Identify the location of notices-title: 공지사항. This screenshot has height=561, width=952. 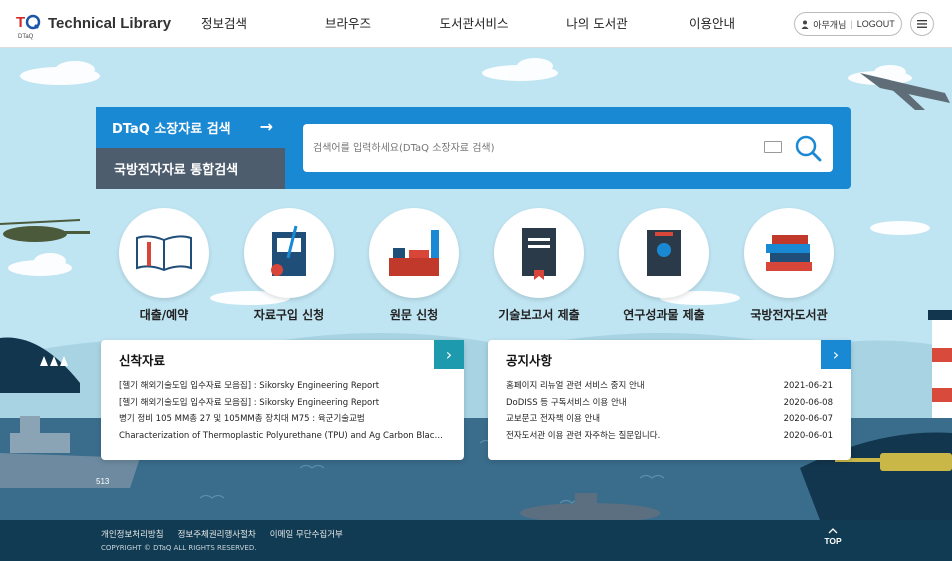
(529, 360).